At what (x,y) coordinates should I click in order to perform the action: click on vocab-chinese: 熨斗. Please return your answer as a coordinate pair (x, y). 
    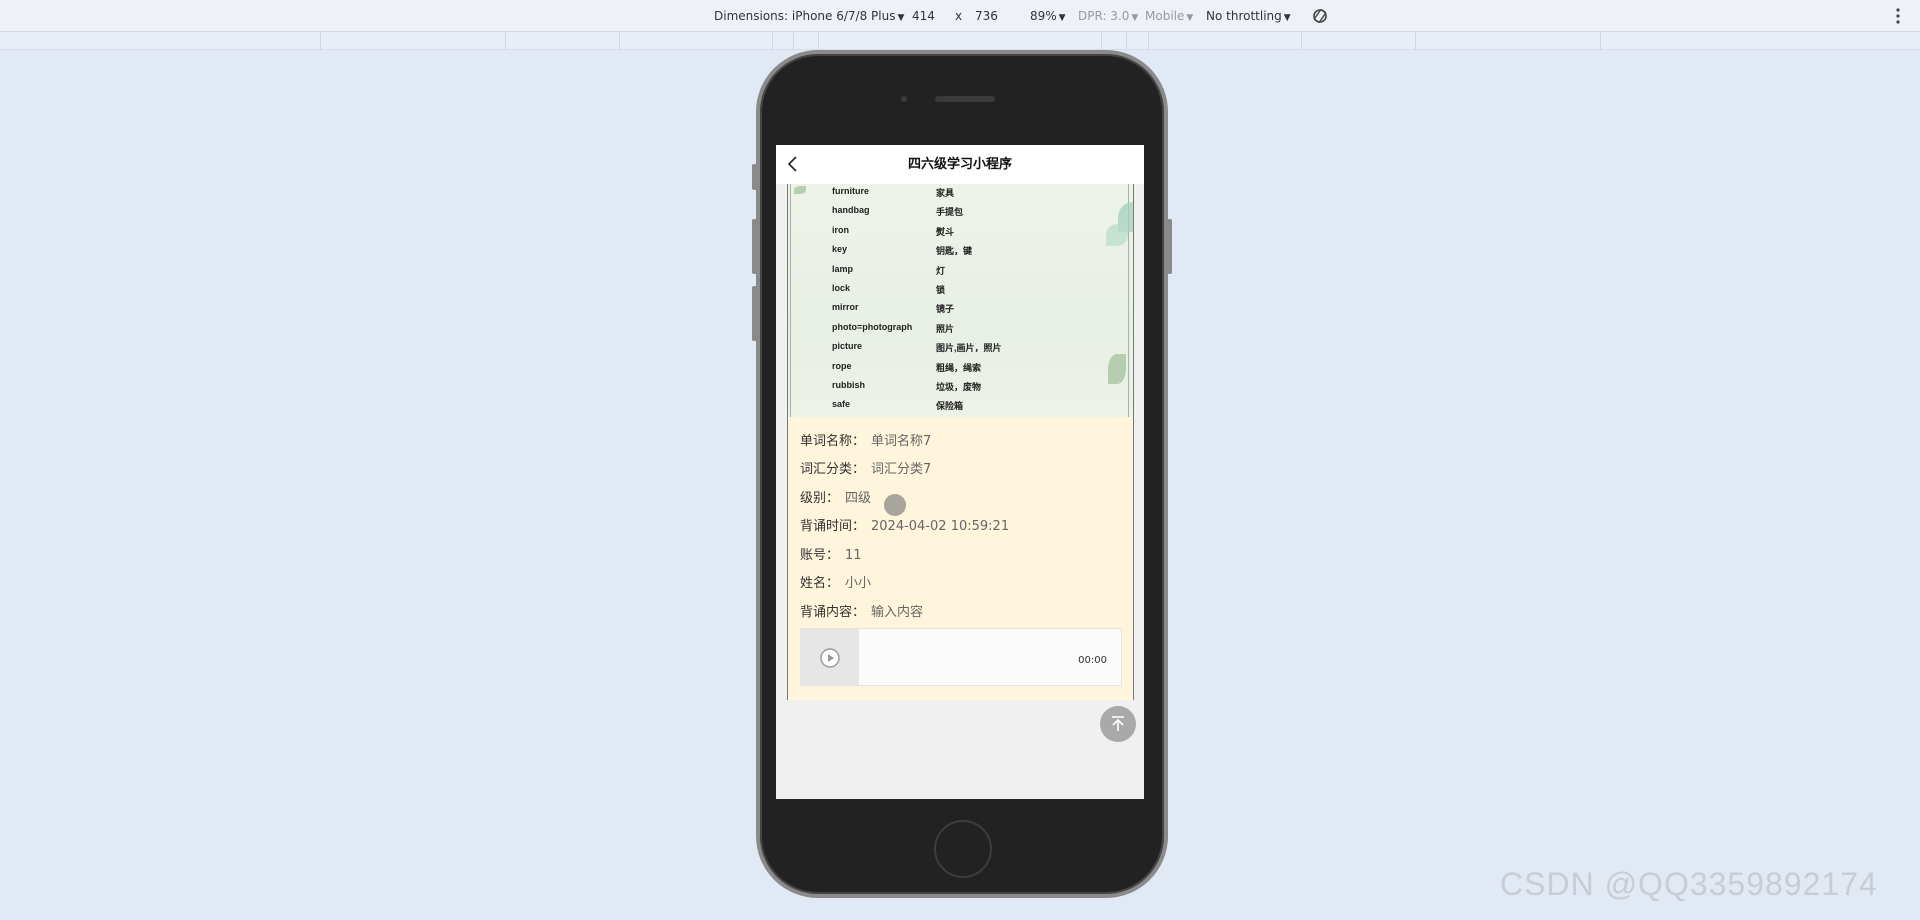
    Looking at the image, I should click on (945, 231).